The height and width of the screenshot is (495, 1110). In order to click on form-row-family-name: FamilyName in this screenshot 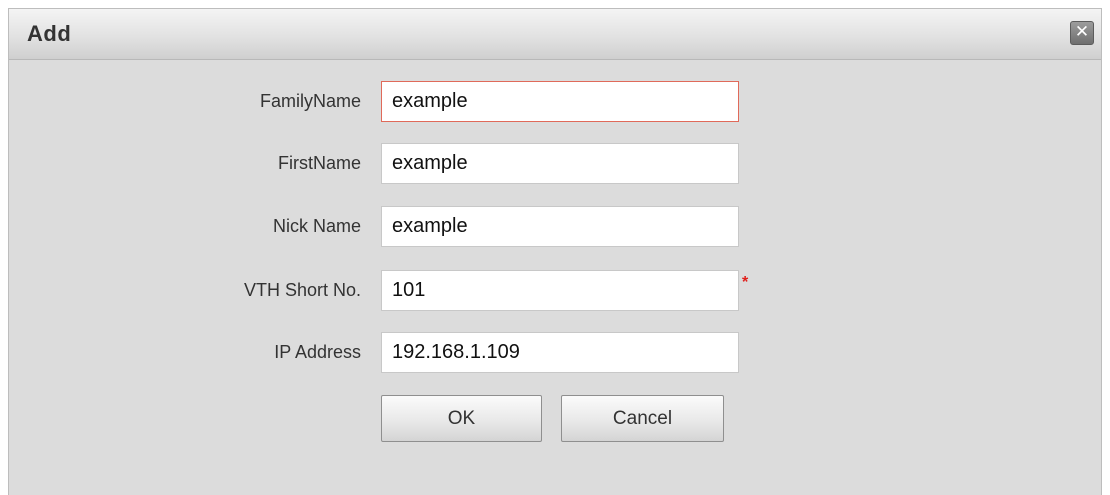, I will do `click(556, 102)`.